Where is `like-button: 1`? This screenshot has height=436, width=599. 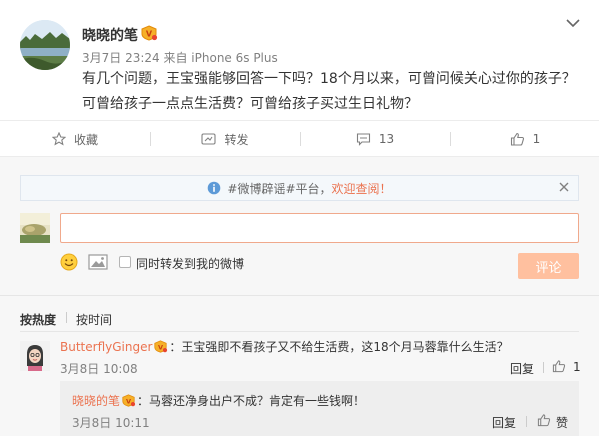 like-button: 1 is located at coordinates (524, 139).